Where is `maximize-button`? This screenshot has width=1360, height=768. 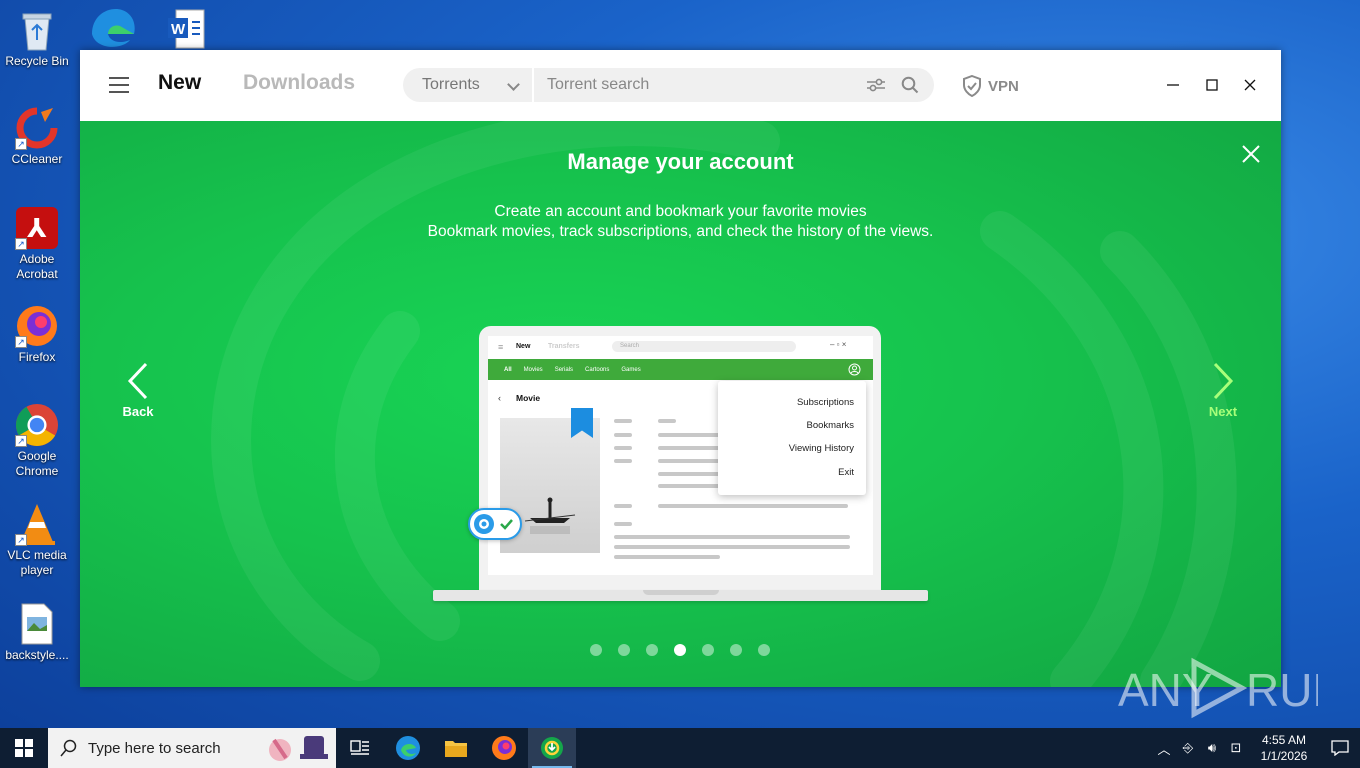 maximize-button is located at coordinates (1212, 85).